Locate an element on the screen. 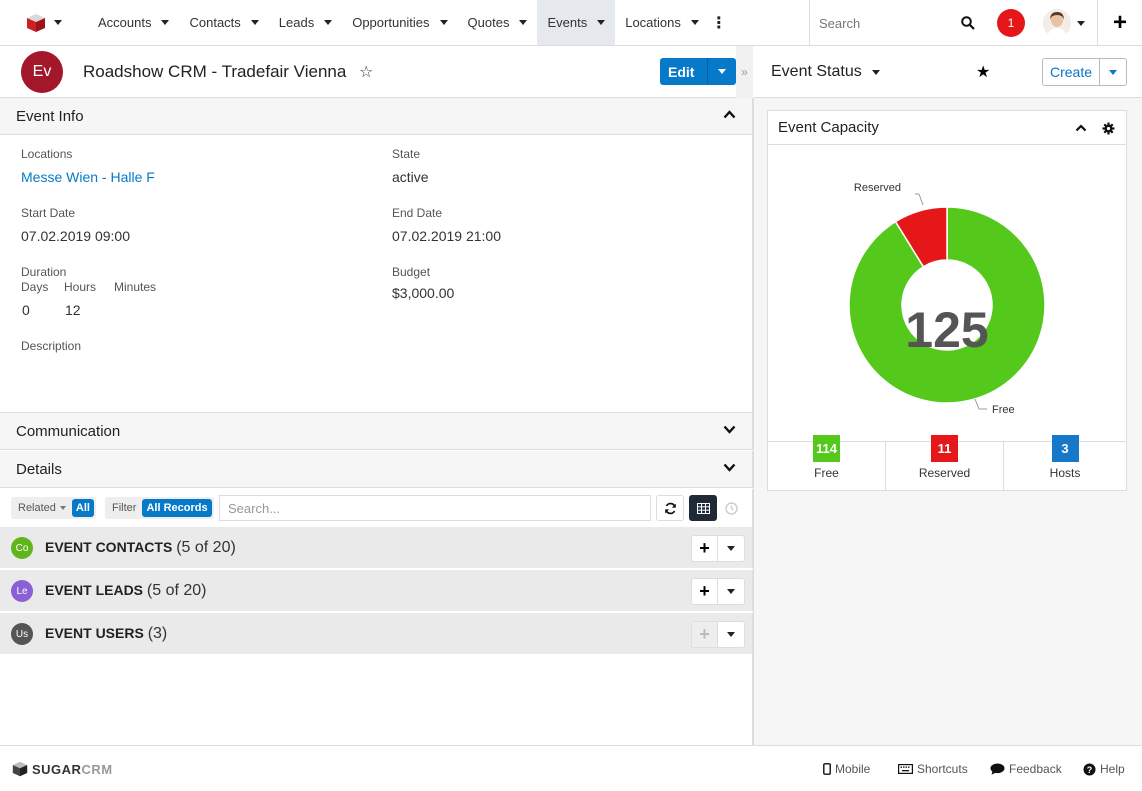  favorite-star-icon: ★ is located at coordinates (983, 72).